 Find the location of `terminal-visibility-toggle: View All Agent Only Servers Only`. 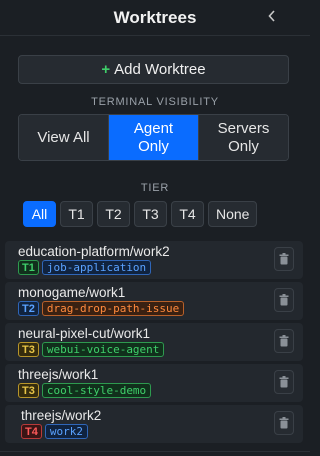

terminal-visibility-toggle: View All Agent Only Servers Only is located at coordinates (153, 137).